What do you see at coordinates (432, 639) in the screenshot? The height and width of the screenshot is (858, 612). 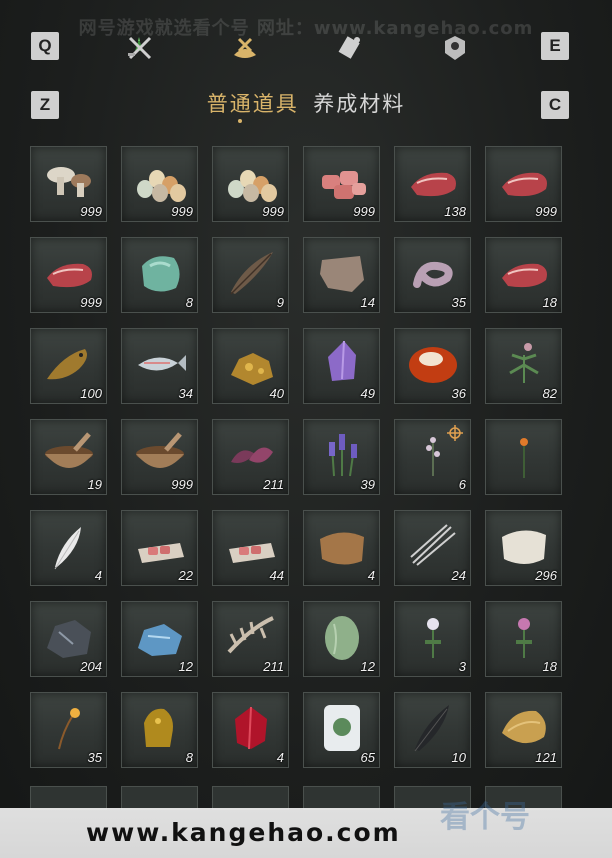 I see `inventory-slot: 3` at bounding box center [432, 639].